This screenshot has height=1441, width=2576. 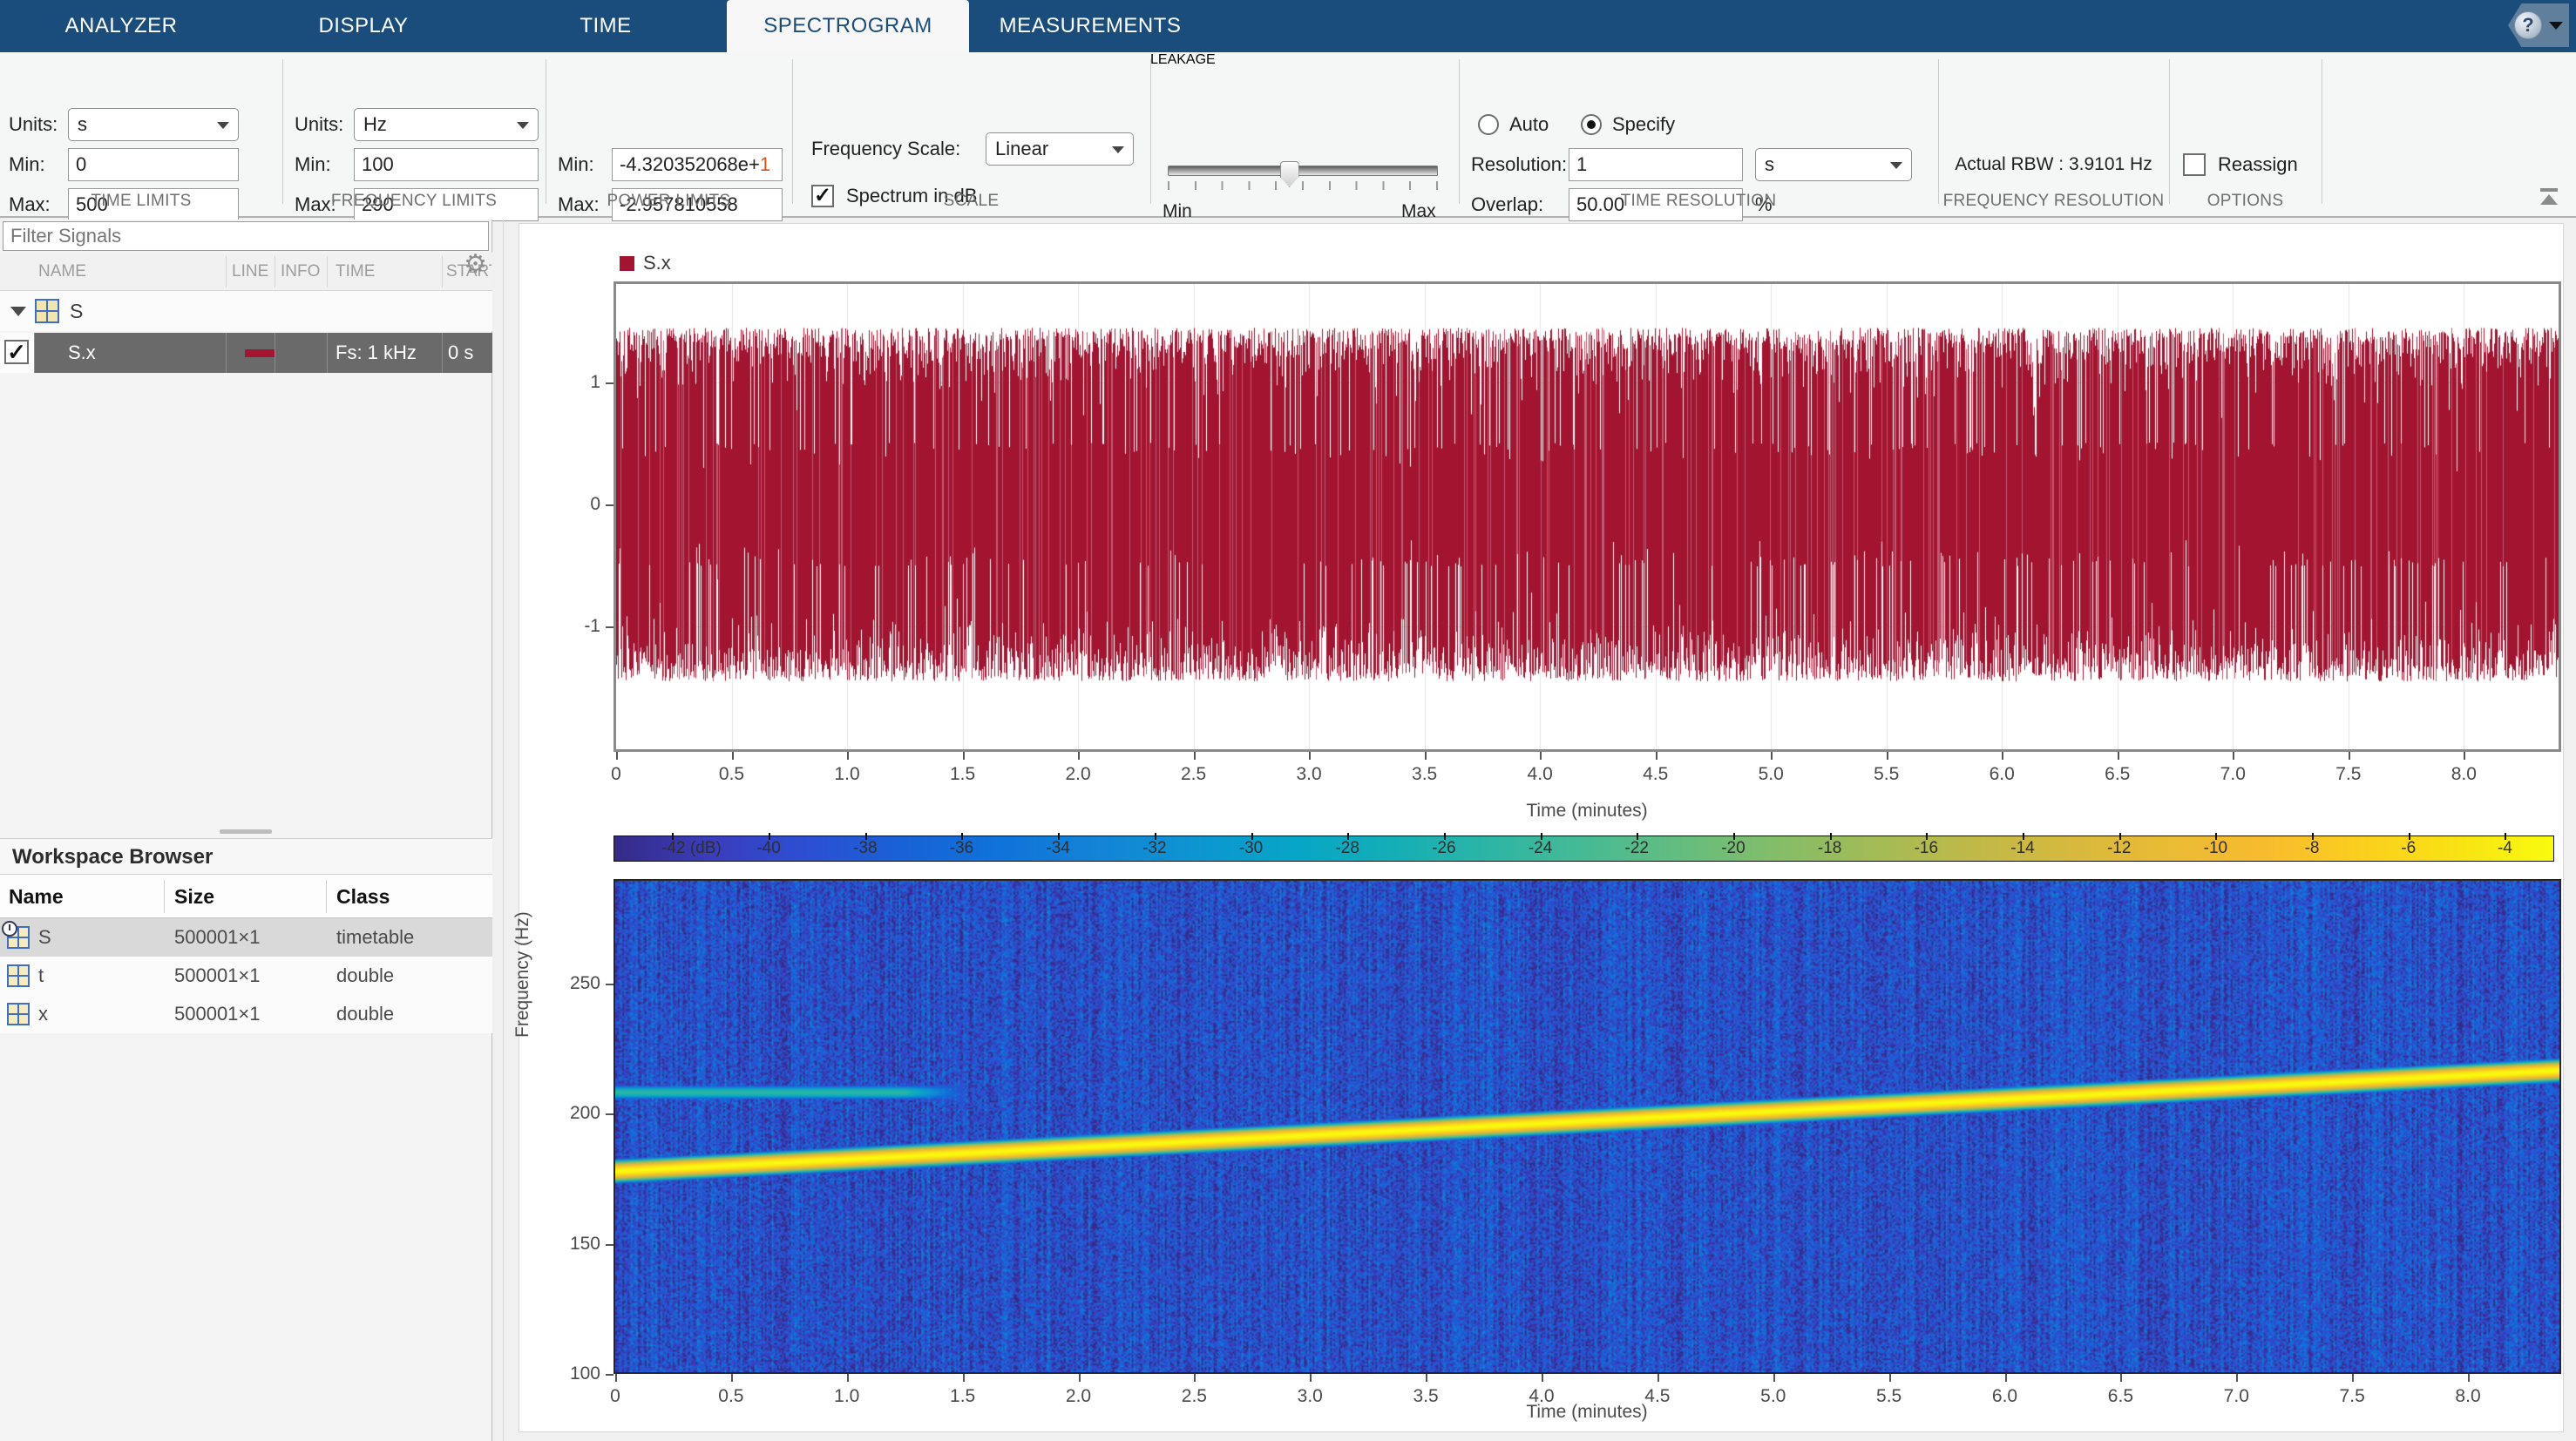 What do you see at coordinates (121, 26) in the screenshot?
I see `tab-analyzer: ANALYZER` at bounding box center [121, 26].